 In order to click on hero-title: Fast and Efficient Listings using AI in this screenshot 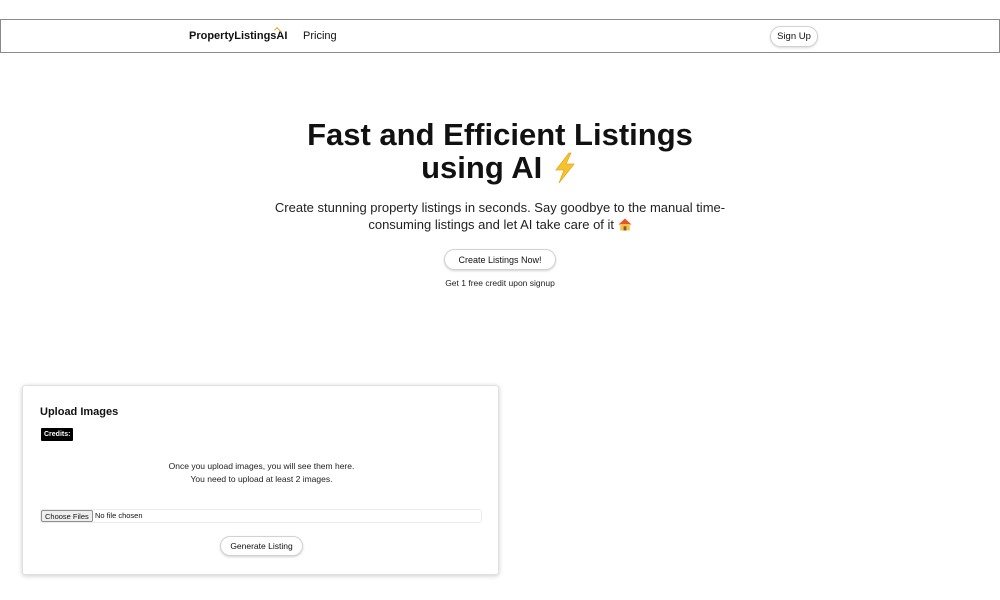, I will do `click(500, 151)`.